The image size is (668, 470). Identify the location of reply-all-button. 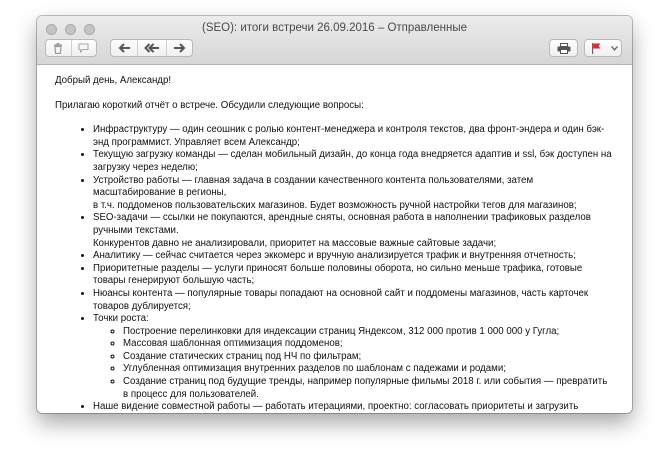
(151, 48).